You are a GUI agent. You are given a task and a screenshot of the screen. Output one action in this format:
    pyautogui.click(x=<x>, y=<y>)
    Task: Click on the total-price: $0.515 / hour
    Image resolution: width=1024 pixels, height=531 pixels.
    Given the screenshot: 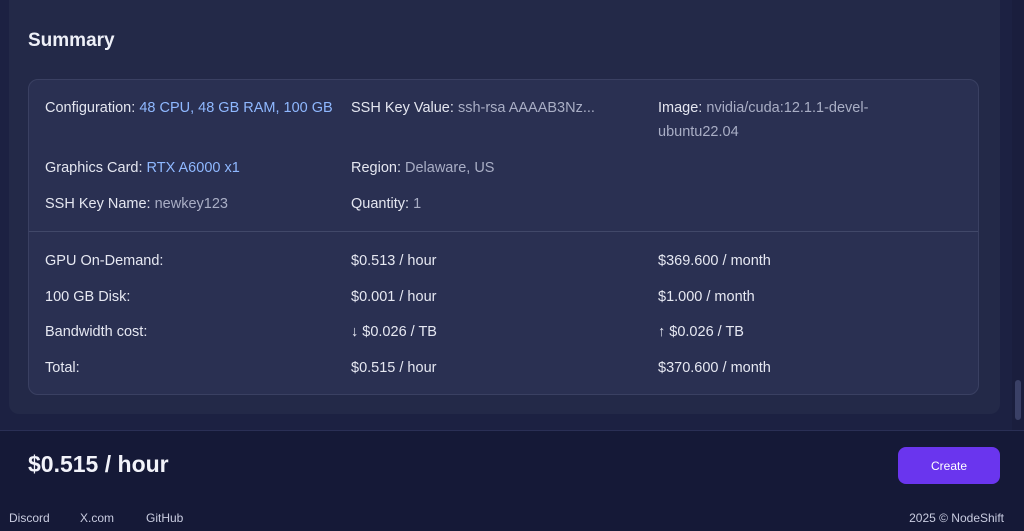 What is the action you would take?
    pyautogui.click(x=98, y=464)
    